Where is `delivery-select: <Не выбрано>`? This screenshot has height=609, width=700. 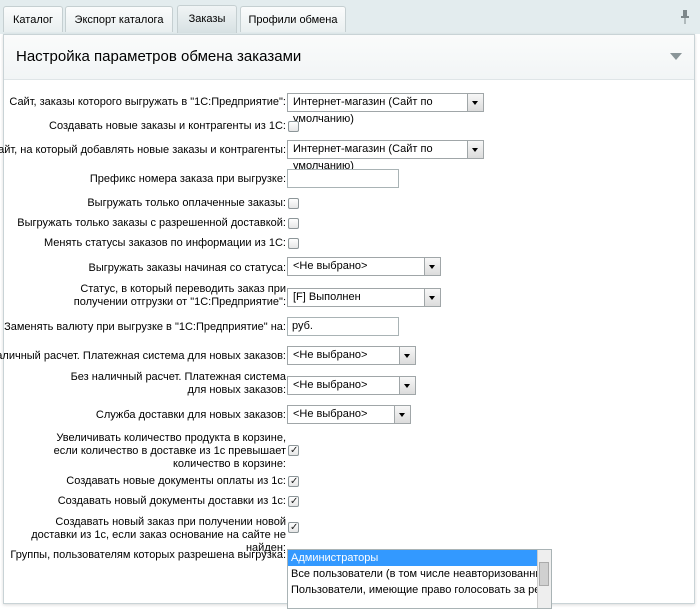
delivery-select: <Не выбрано> is located at coordinates (349, 414).